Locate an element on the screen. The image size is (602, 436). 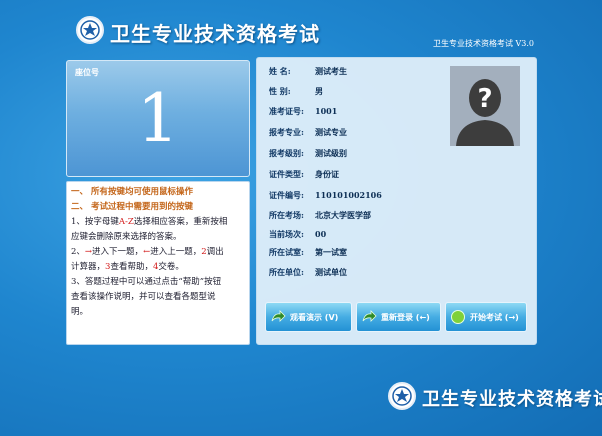
info-row-id-type: 证件类型: 身份证 is located at coordinates (304, 174).